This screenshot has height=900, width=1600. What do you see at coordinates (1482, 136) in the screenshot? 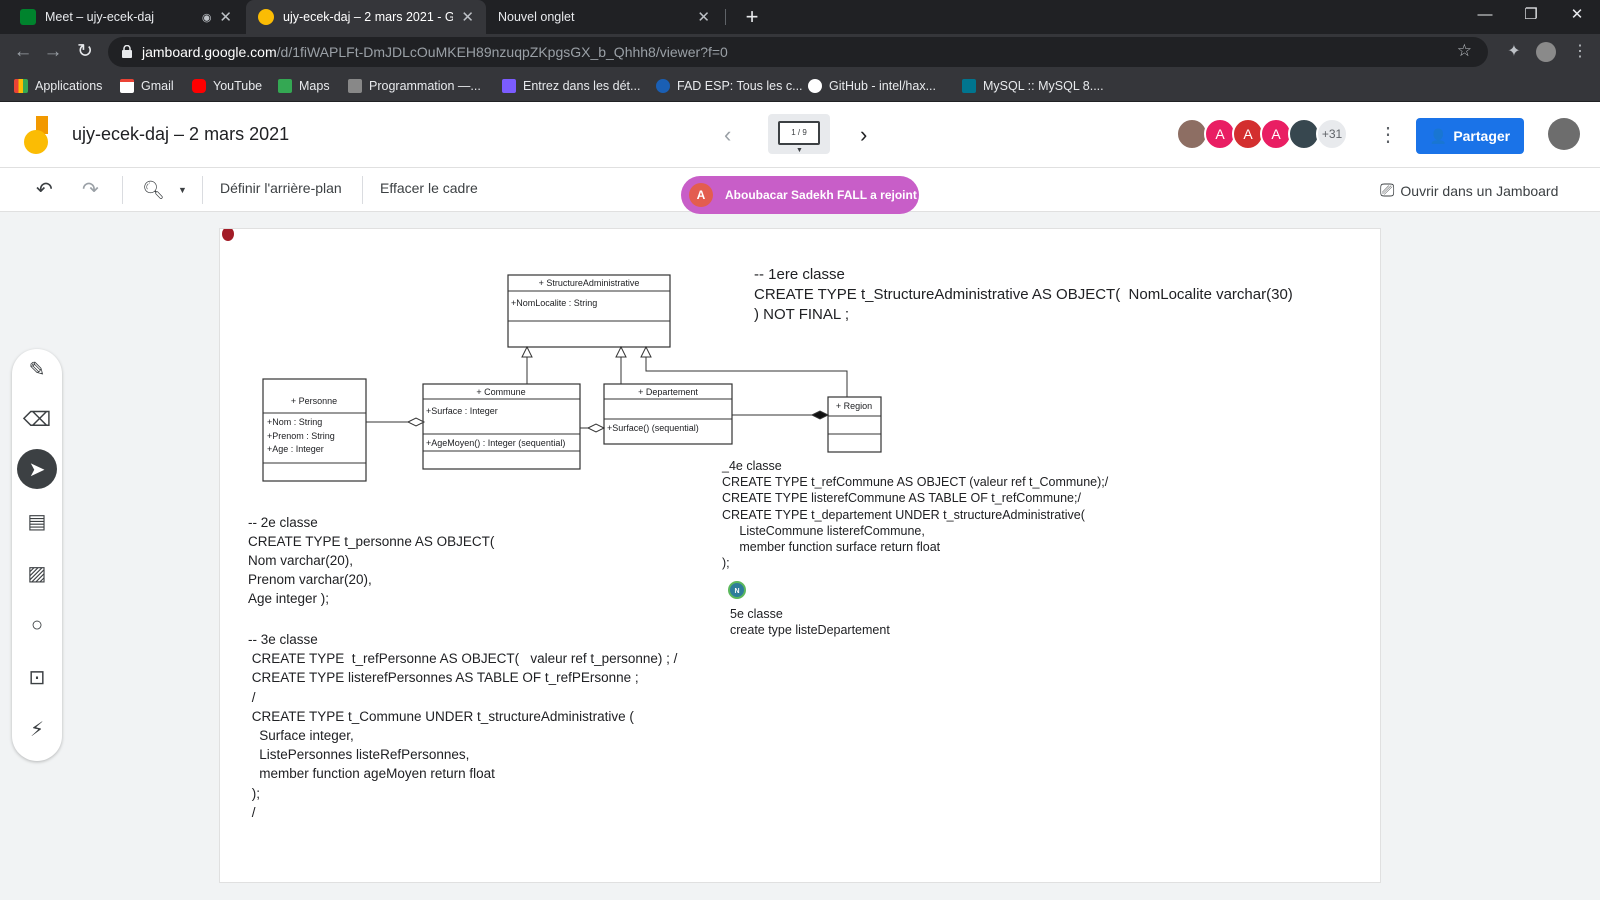
I see `share-label: Partager` at bounding box center [1482, 136].